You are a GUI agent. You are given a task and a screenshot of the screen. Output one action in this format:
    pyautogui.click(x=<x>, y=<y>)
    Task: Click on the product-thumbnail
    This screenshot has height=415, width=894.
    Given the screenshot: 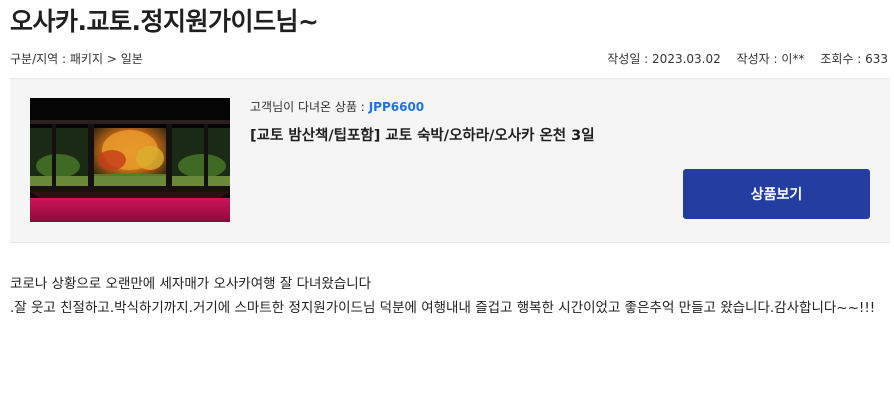 What is the action you would take?
    pyautogui.click(x=130, y=160)
    